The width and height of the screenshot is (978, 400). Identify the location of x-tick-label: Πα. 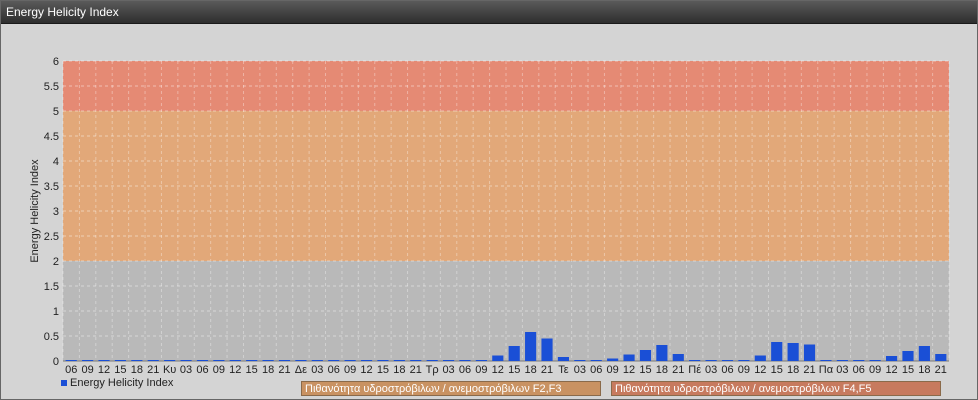
(826, 370).